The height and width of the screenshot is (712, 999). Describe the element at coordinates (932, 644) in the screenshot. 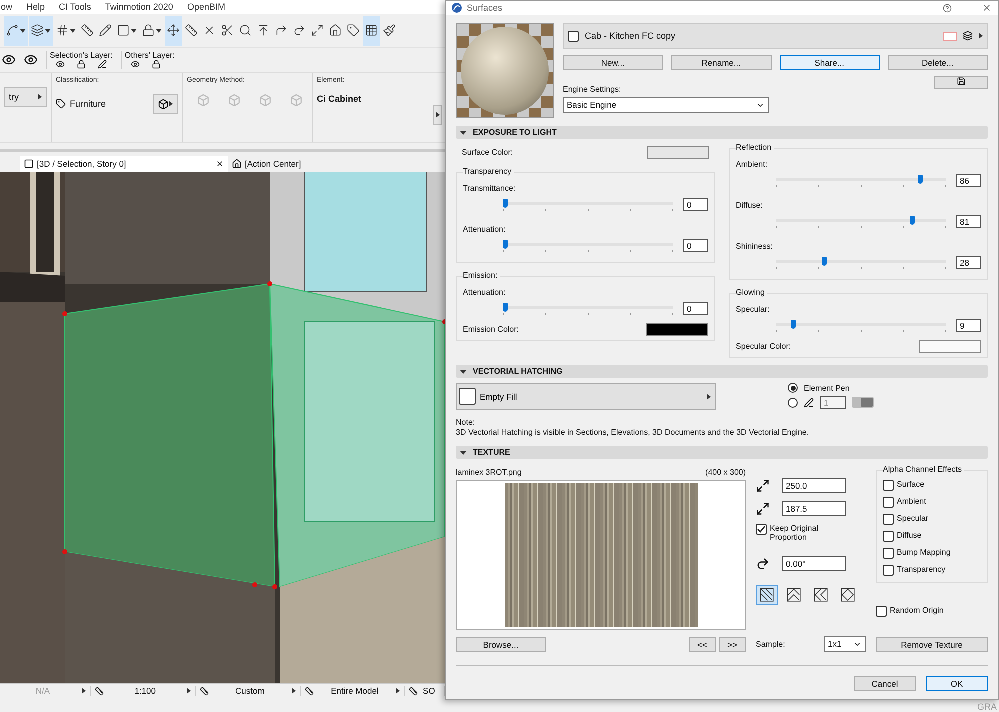

I see `remove-texture-button: Remove Texture` at that location.